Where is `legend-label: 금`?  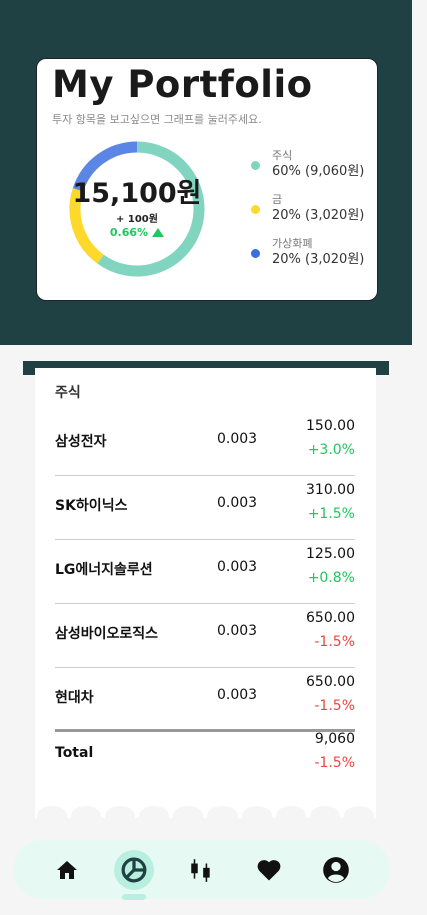
legend-label: 금 is located at coordinates (277, 199).